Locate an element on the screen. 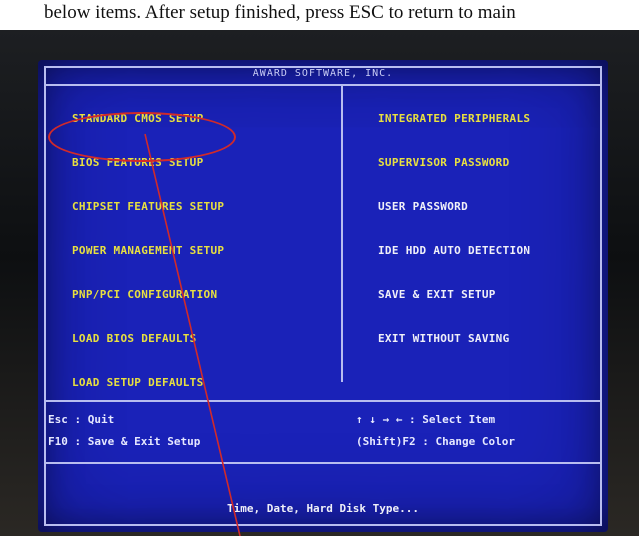 The image size is (639, 536). help-divider is located at coordinates (323, 401).